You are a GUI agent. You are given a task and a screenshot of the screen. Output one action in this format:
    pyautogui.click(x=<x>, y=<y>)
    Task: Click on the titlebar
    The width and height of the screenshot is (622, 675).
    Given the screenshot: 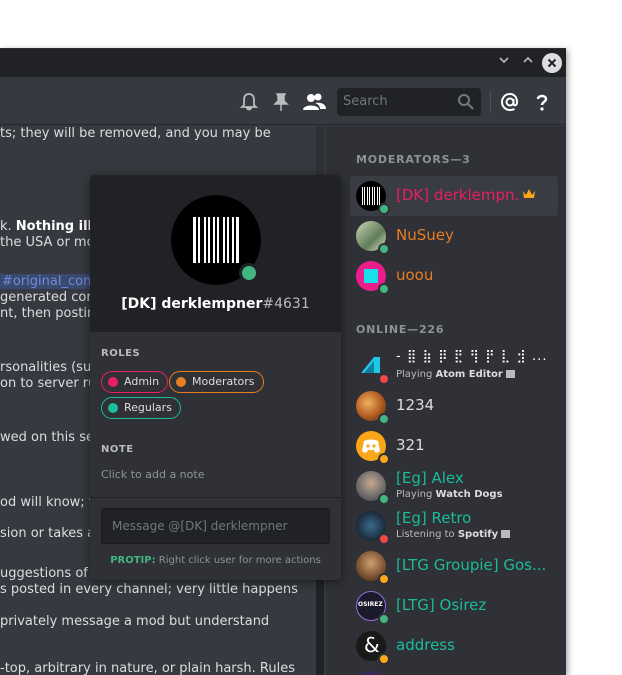 What is the action you would take?
    pyautogui.click(x=283, y=63)
    